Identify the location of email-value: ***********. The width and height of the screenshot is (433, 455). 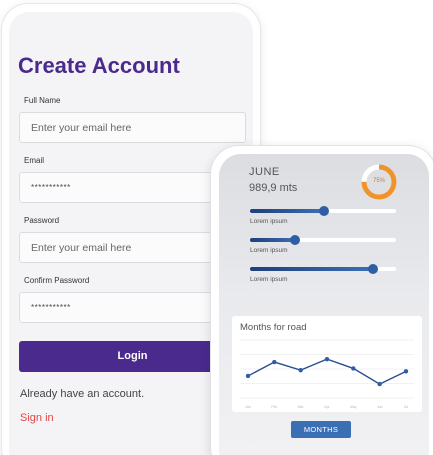
(51, 187).